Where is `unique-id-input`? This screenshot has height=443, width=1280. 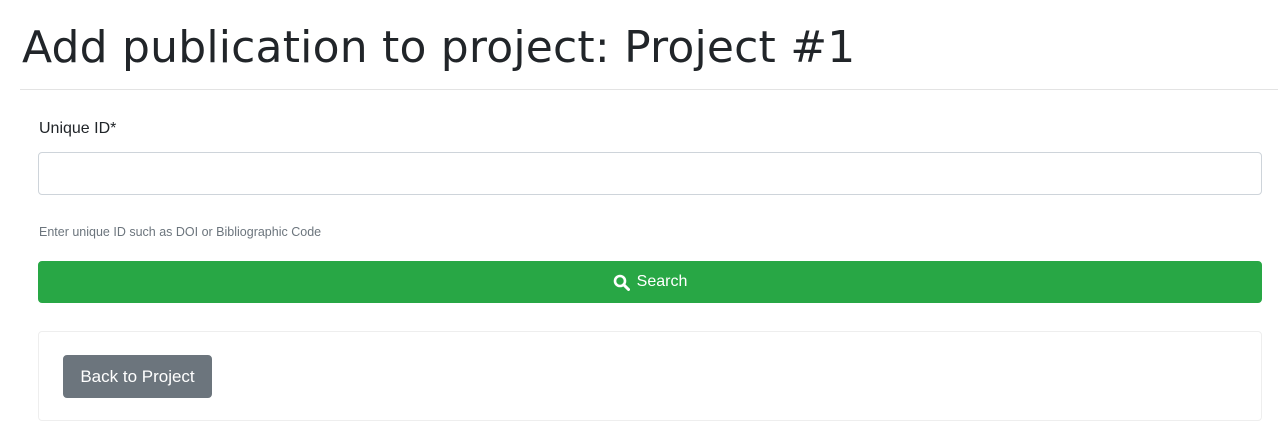
unique-id-input is located at coordinates (650, 173).